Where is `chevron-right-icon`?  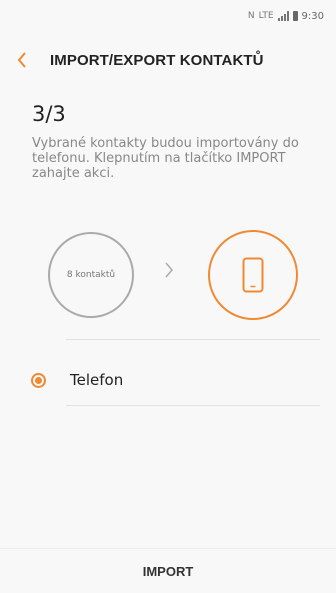
chevron-right-icon is located at coordinates (169, 270).